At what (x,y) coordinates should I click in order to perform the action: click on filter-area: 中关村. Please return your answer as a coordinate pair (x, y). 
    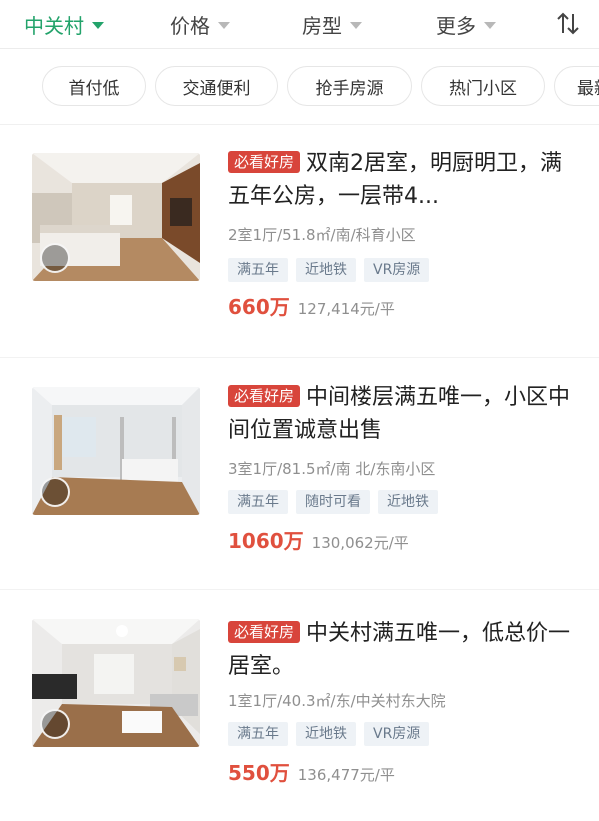
    Looking at the image, I should click on (64, 24).